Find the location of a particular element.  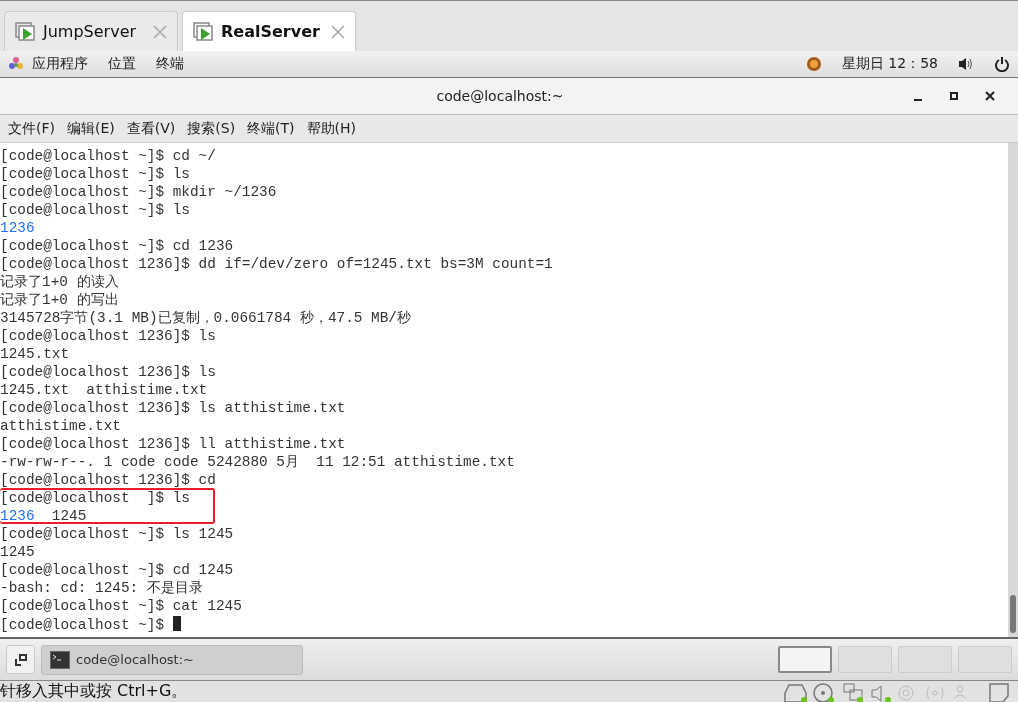

terminal-line: 记录了1+0 的写出 is located at coordinates (59, 299).